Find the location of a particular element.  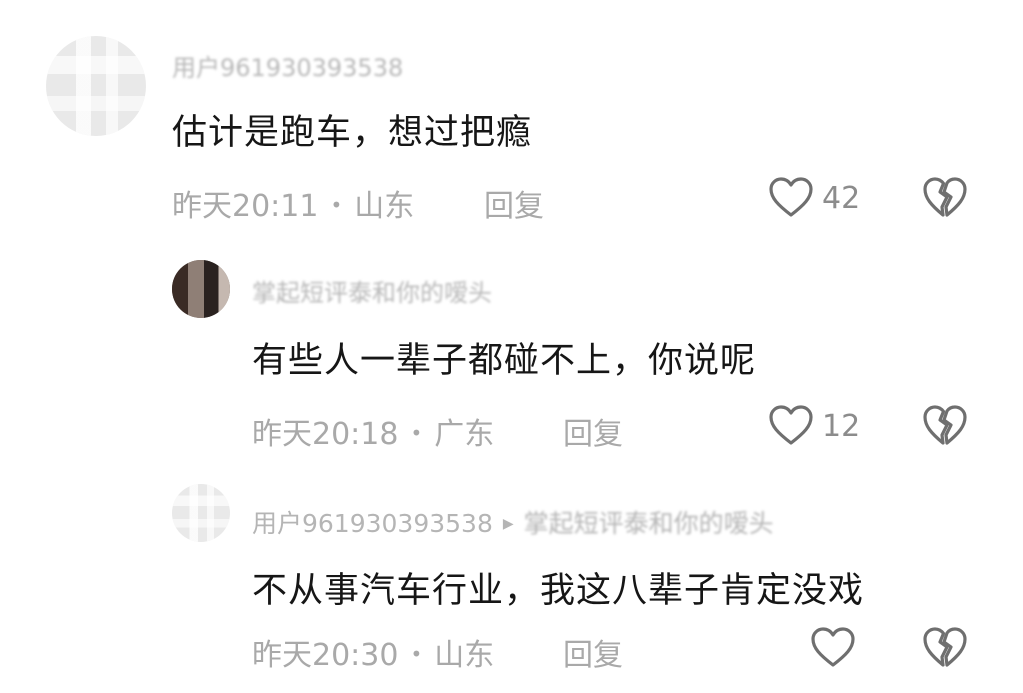

comment-text: 估计是跑车，想过把瘾 is located at coordinates (352, 133).